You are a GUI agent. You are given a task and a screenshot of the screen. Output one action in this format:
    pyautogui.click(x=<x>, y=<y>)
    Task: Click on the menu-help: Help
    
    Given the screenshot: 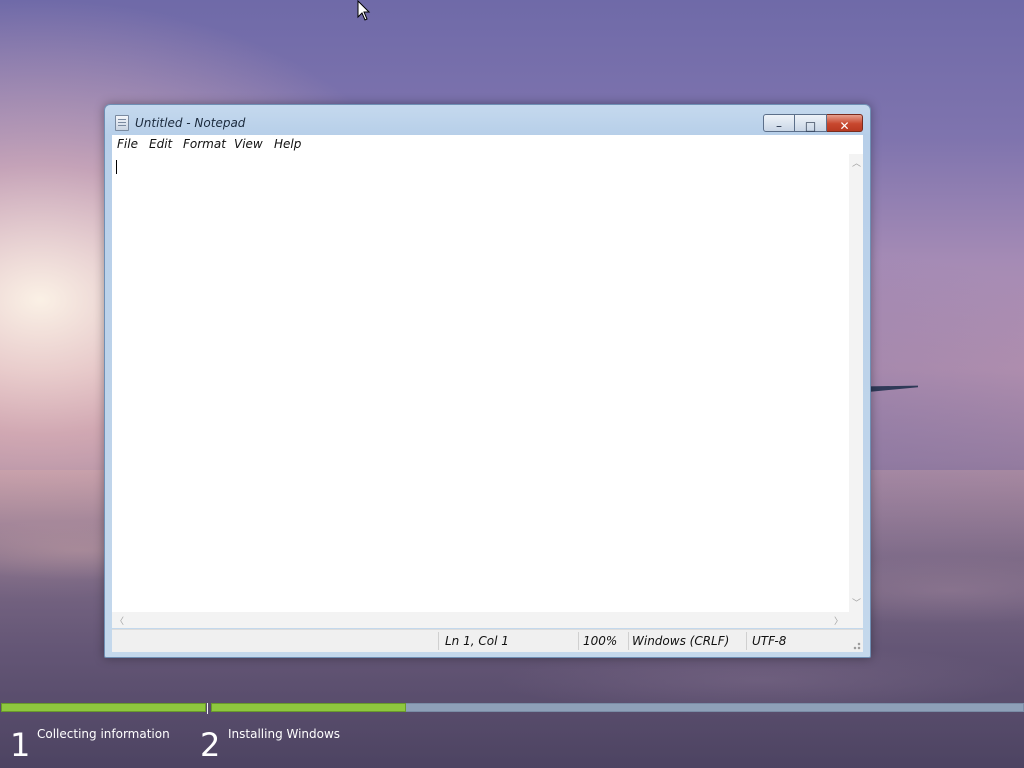 What is the action you would take?
    pyautogui.click(x=287, y=144)
    